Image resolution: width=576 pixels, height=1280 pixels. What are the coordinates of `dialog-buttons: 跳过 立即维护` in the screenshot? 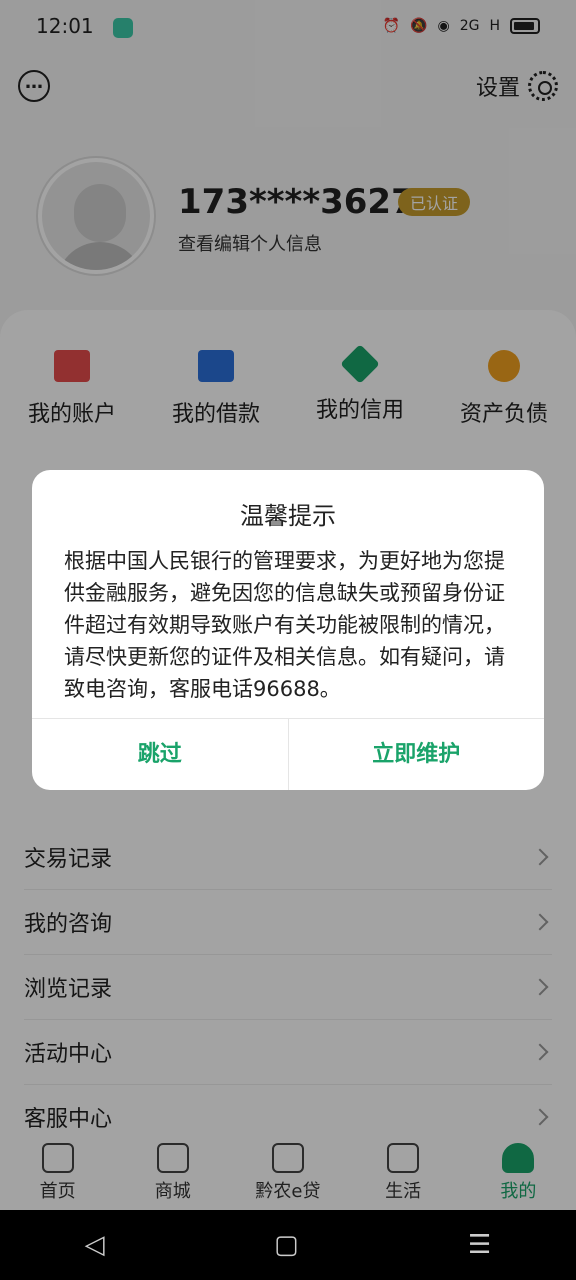 It's located at (288, 754).